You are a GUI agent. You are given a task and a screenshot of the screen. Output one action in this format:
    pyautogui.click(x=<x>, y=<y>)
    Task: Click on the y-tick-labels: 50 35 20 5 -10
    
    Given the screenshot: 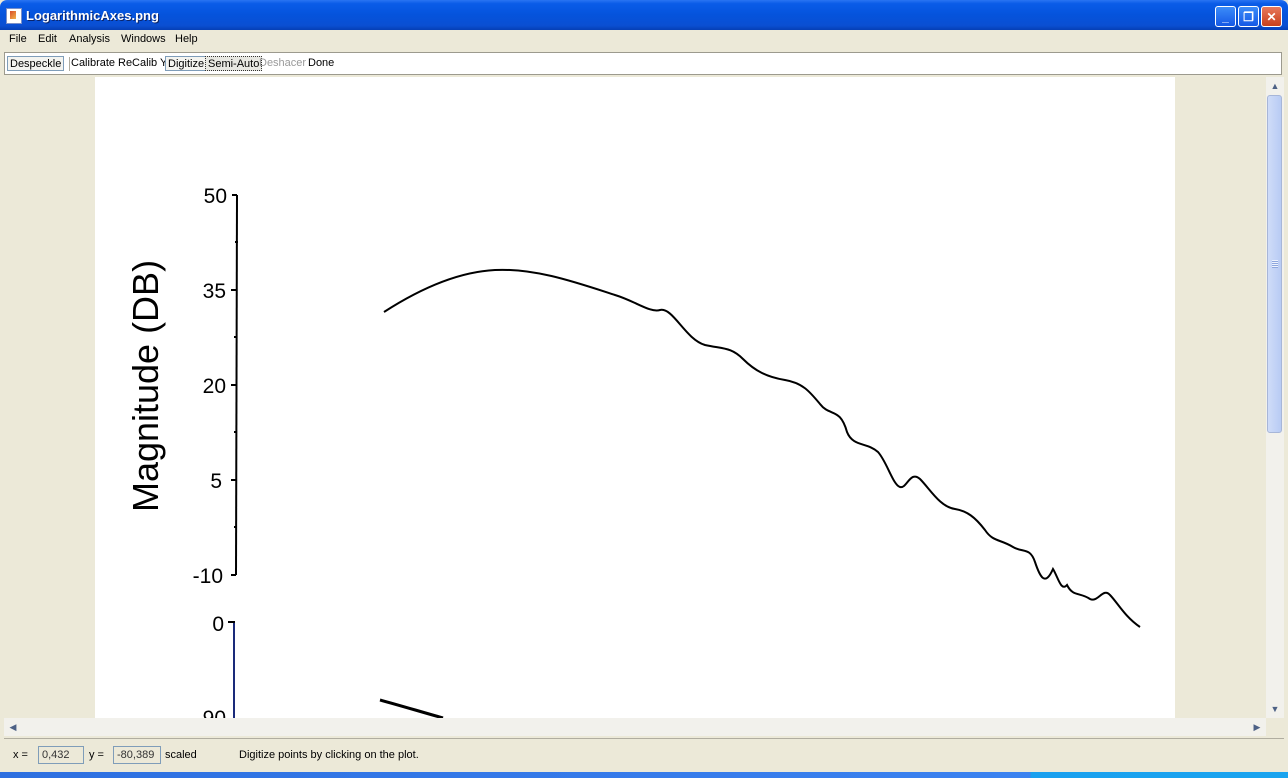 What is the action you would take?
    pyautogui.click(x=210, y=386)
    